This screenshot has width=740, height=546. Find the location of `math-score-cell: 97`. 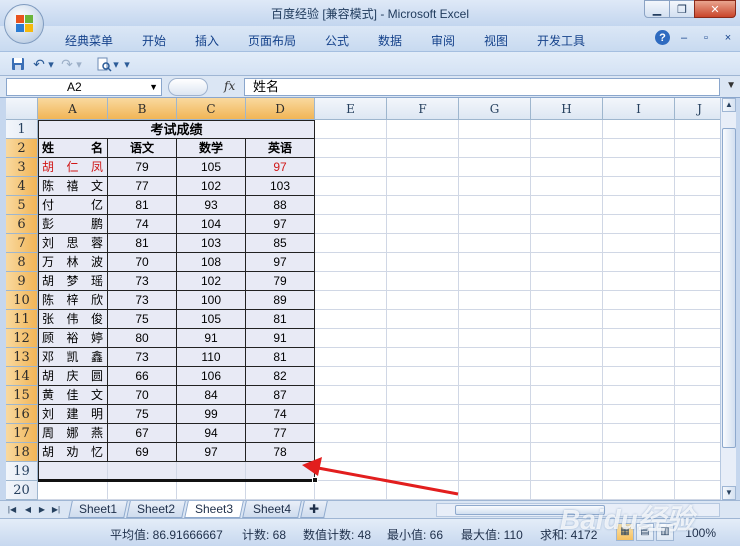

math-score-cell: 97 is located at coordinates (211, 452).